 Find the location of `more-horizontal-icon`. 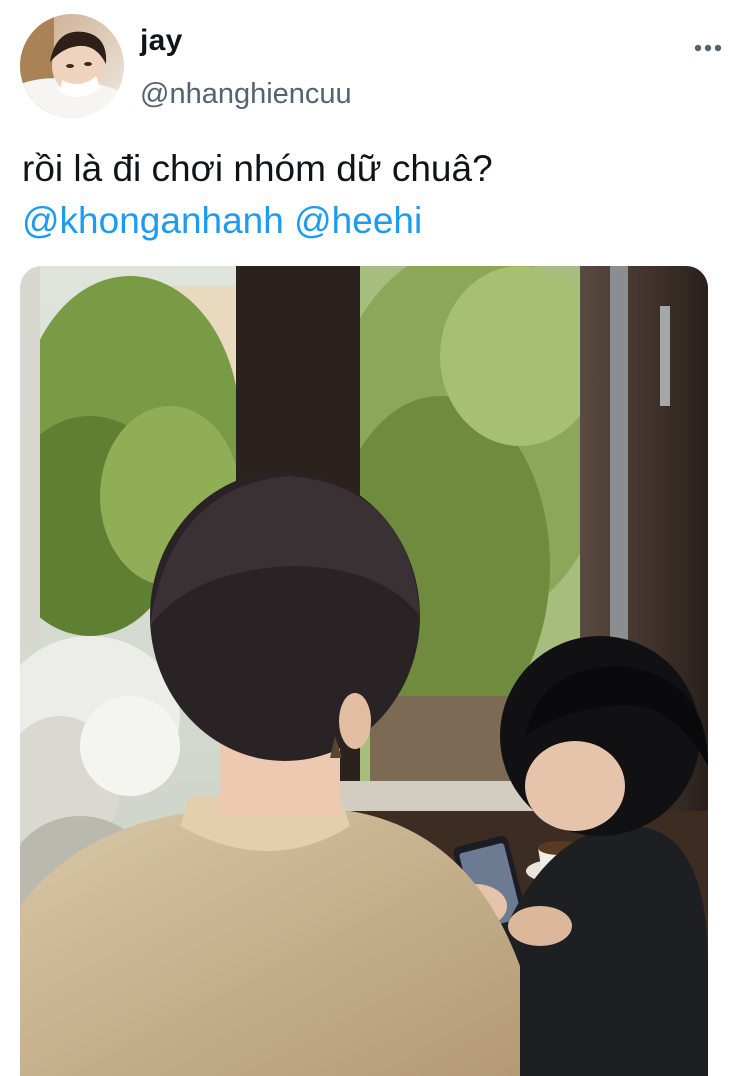

more-horizontal-icon is located at coordinates (708, 48).